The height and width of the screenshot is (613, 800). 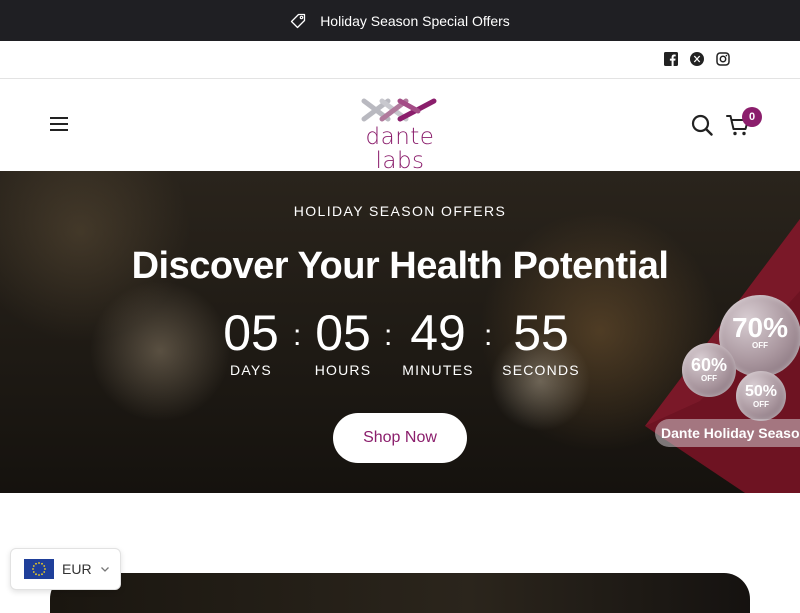 I want to click on countdown-minutes: 49 MINUTES, so click(x=438, y=342).